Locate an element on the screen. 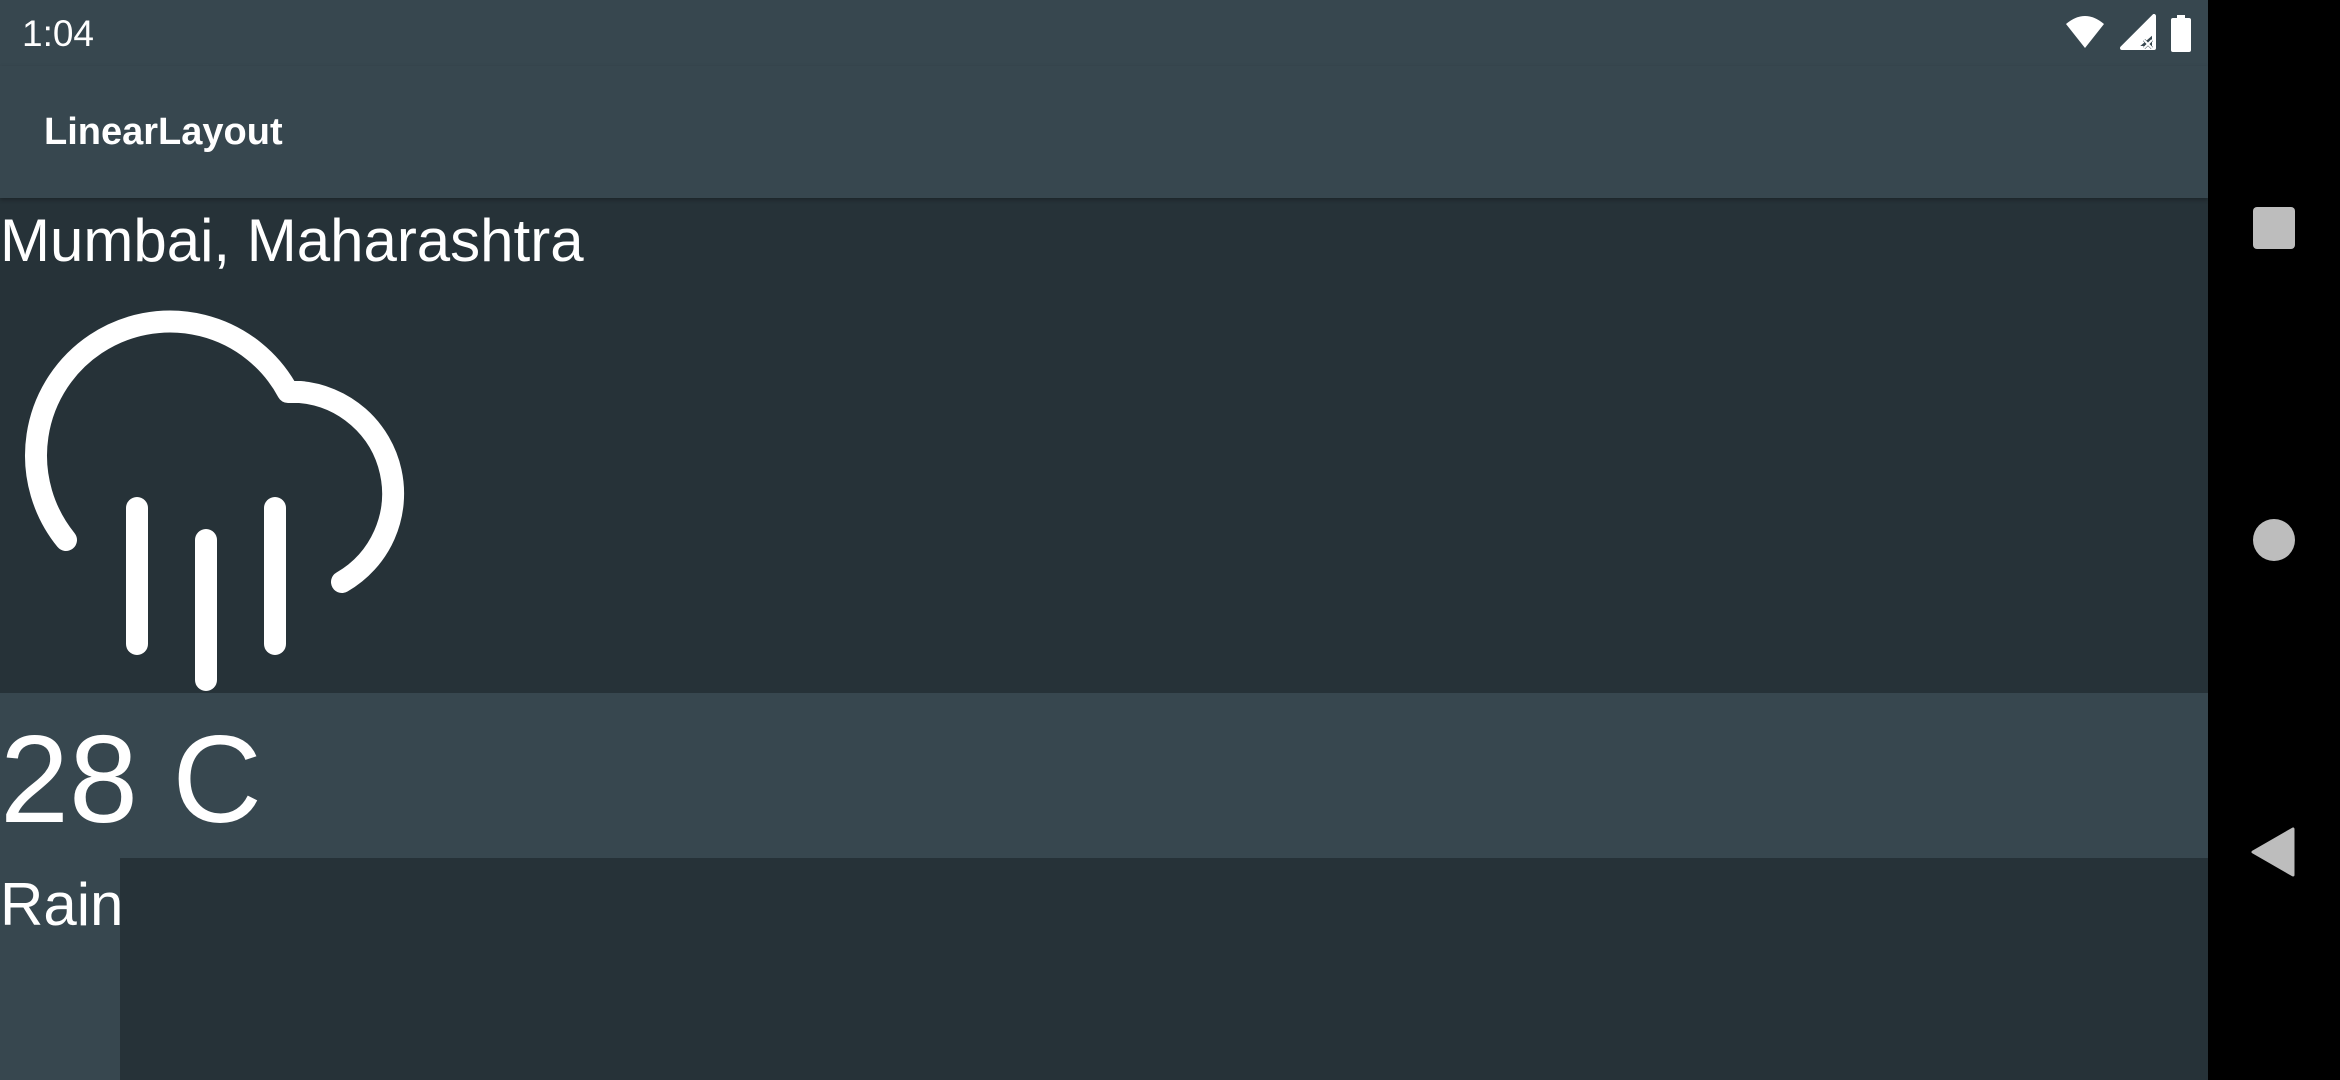  square-icon is located at coordinates (2274, 228).